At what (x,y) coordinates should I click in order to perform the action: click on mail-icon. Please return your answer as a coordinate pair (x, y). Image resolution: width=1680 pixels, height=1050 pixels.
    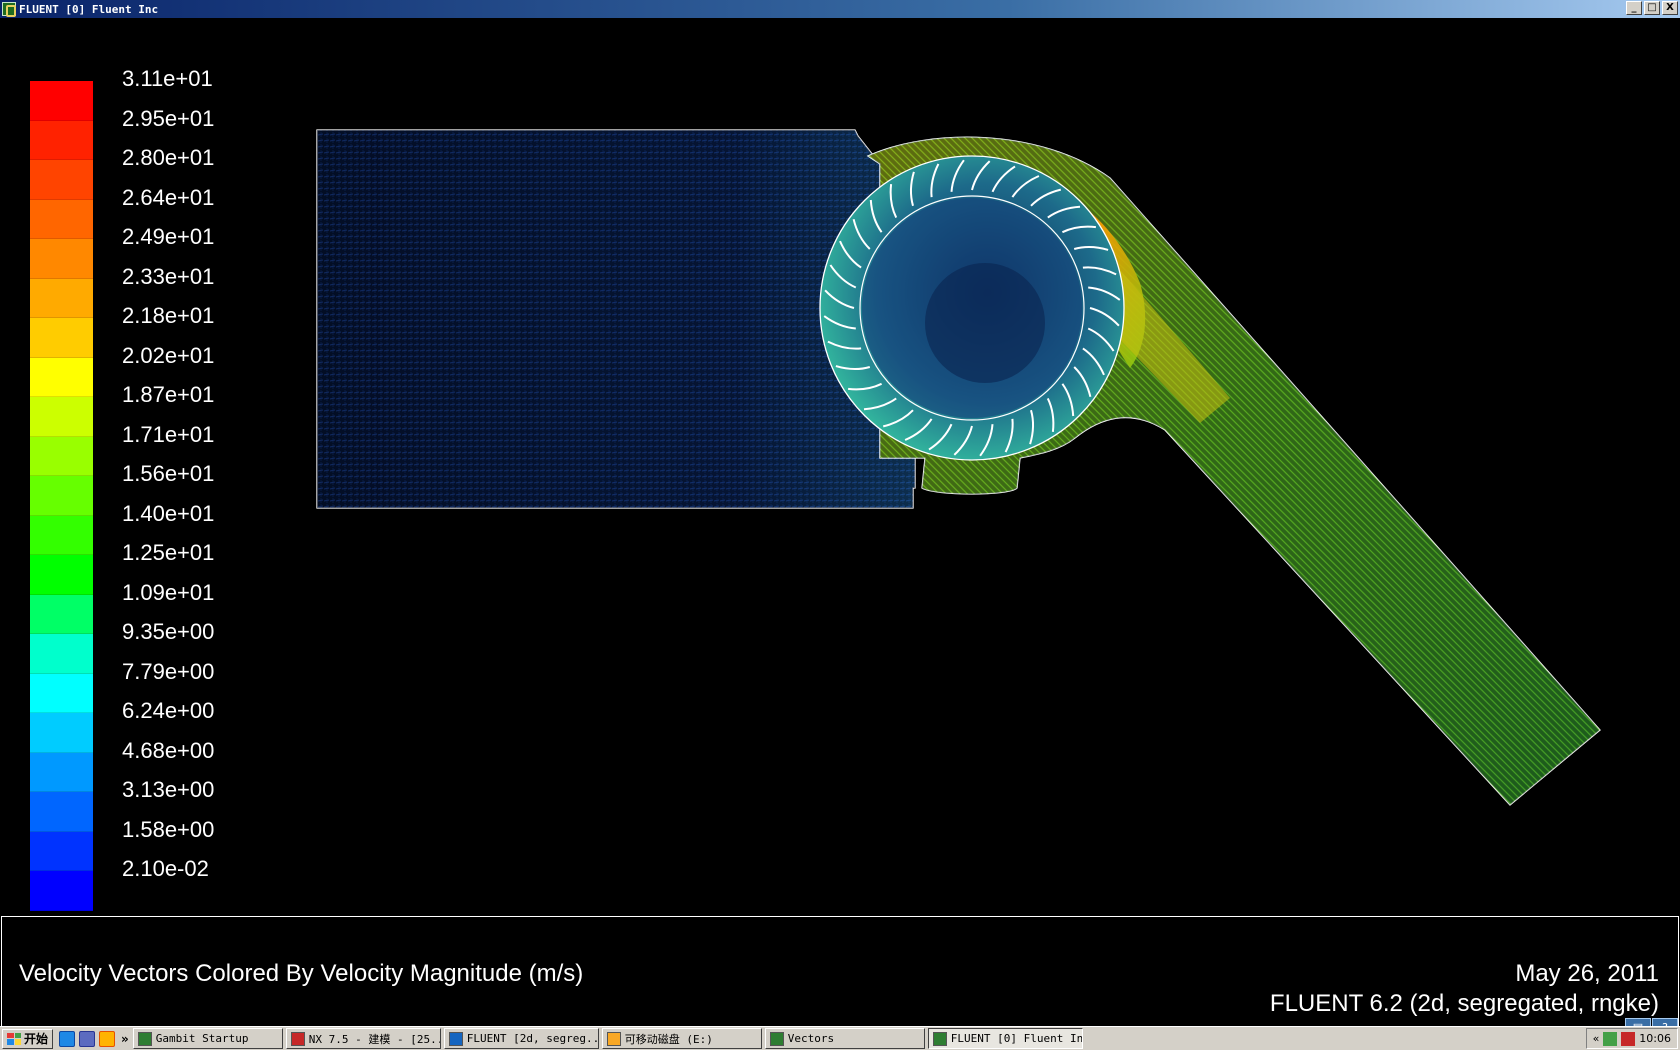
    Looking at the image, I should click on (1628, 1038).